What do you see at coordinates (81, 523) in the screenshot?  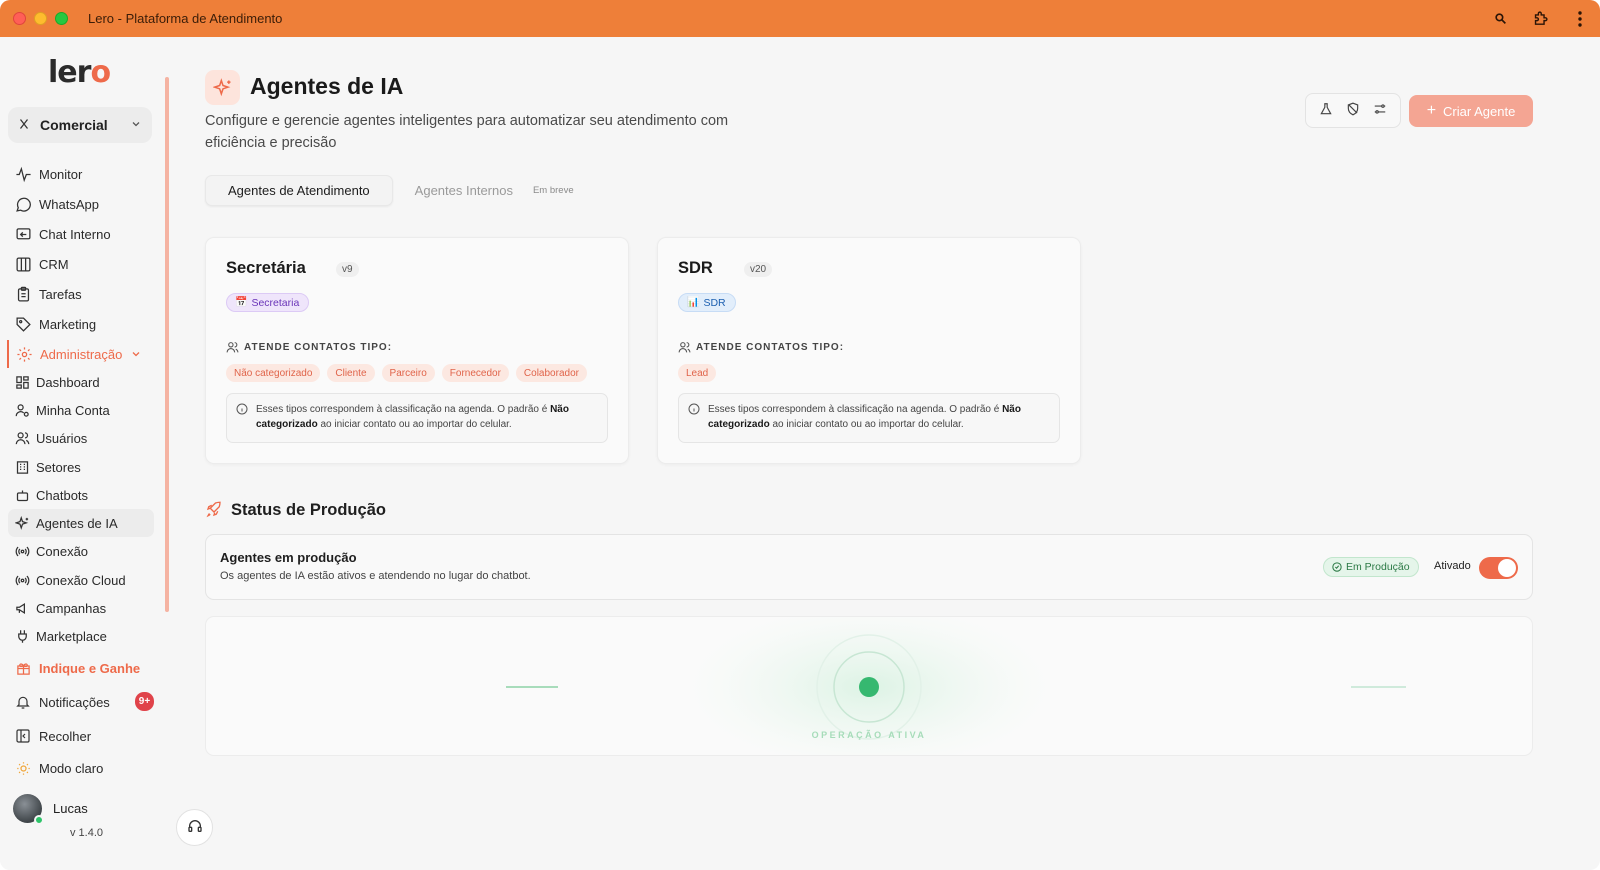 I see `nav-item-agentes-de-ia: Agentes de IA` at bounding box center [81, 523].